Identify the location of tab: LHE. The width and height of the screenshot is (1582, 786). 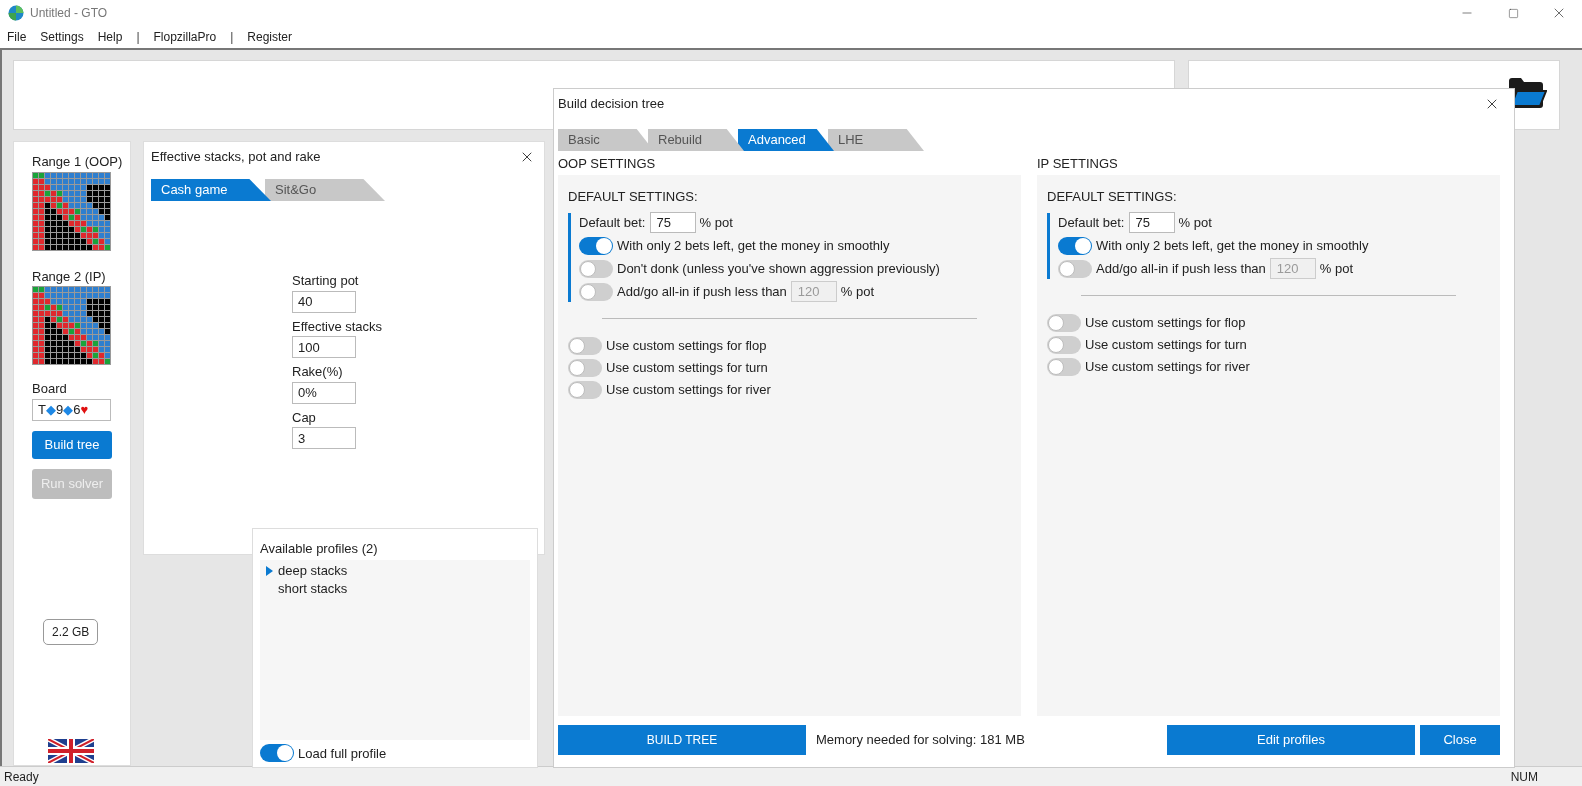
(876, 140).